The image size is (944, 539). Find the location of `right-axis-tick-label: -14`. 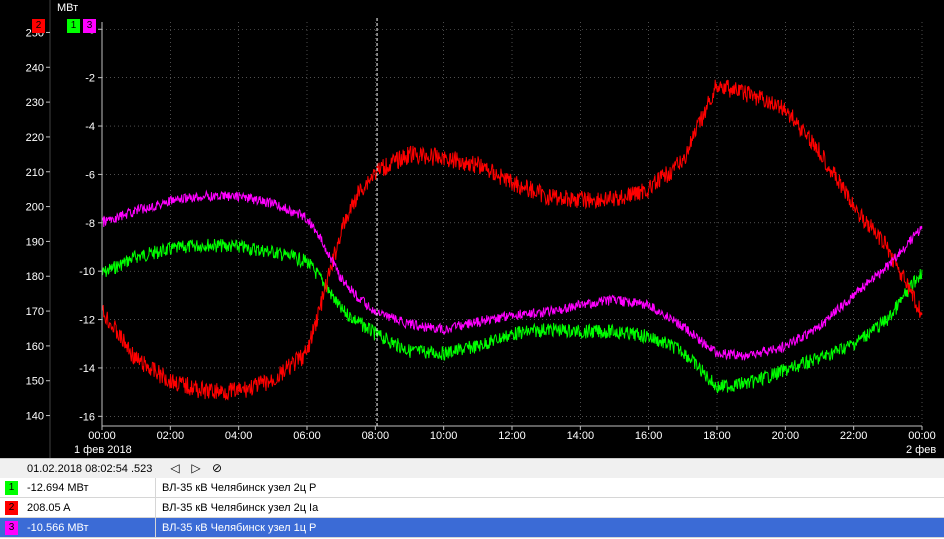

right-axis-tick-label: -14 is located at coordinates (87, 369).